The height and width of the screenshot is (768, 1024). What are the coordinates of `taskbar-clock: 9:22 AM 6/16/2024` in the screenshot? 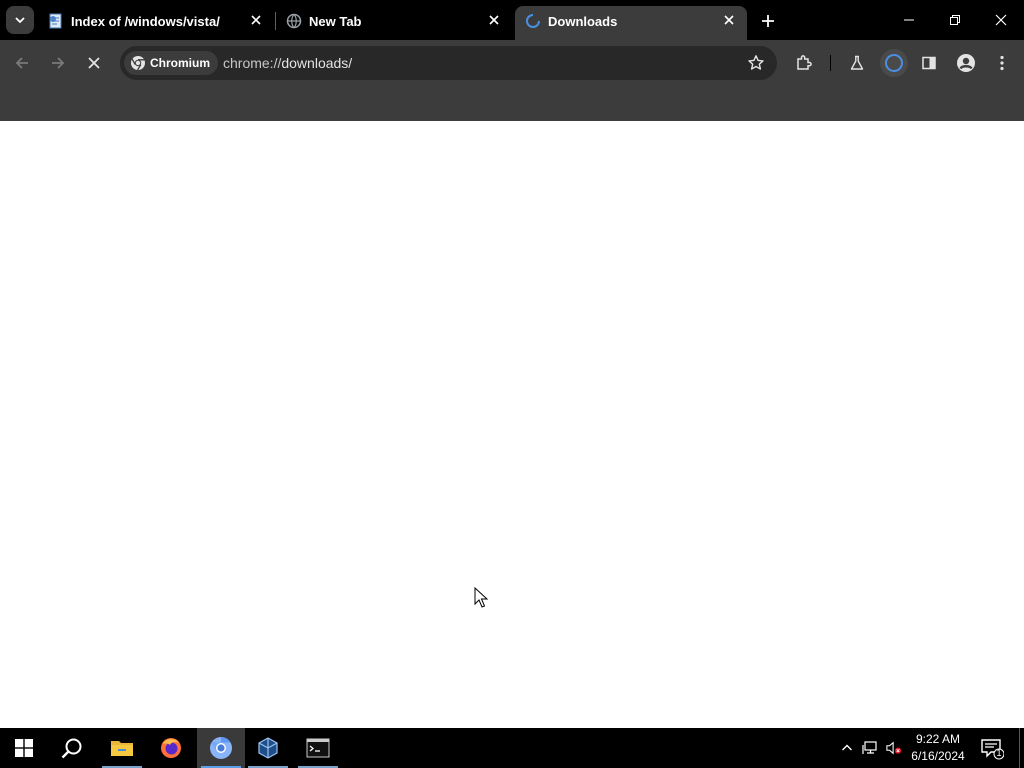 It's located at (938, 748).